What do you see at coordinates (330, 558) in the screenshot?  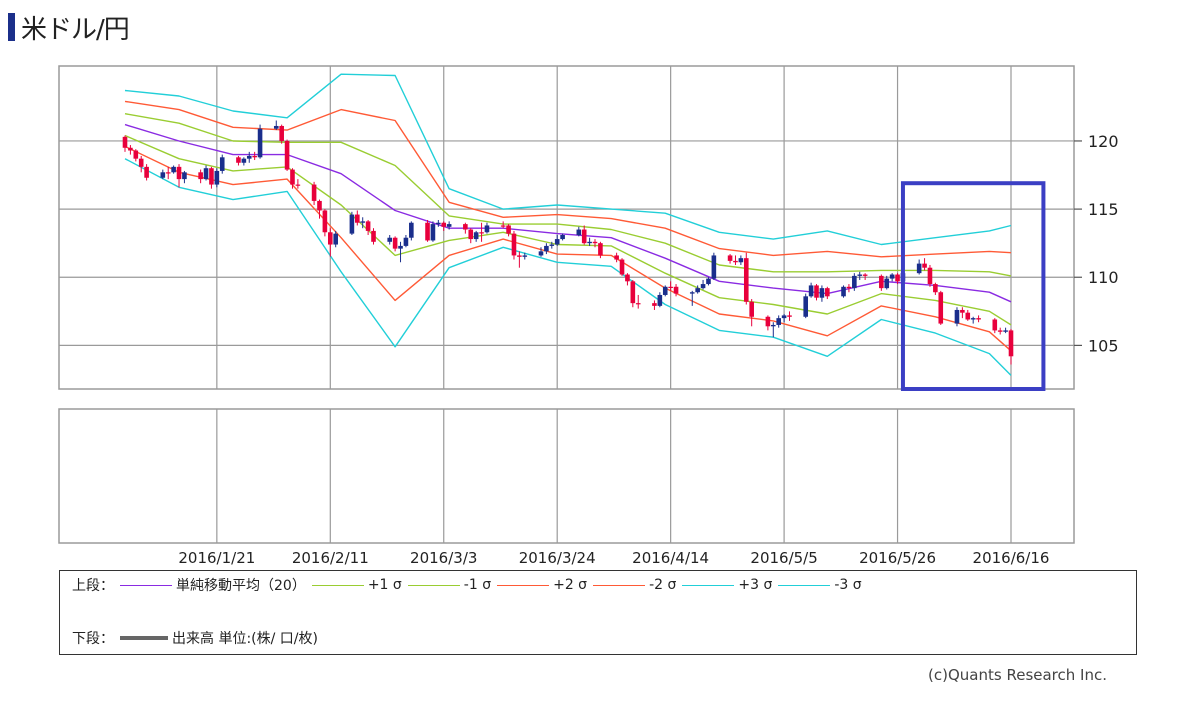 I see `x-tick-label: 2016/2/11` at bounding box center [330, 558].